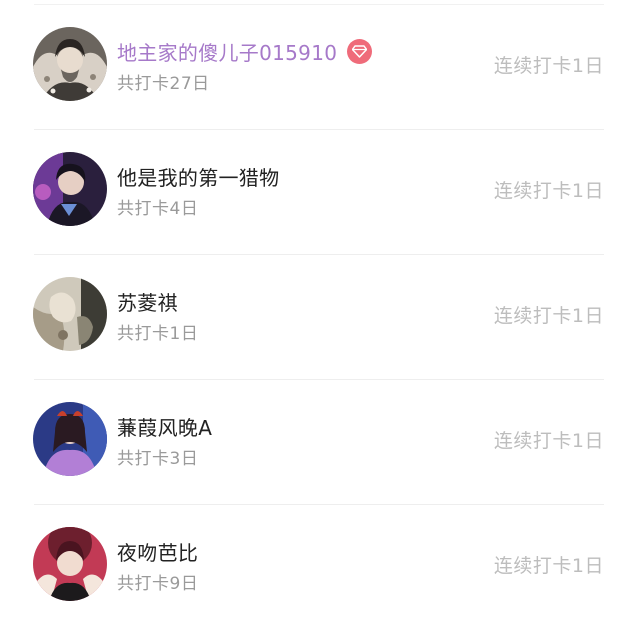 This screenshot has width=640, height=630. I want to click on total-checkins: 共打卡1日, so click(158, 334).